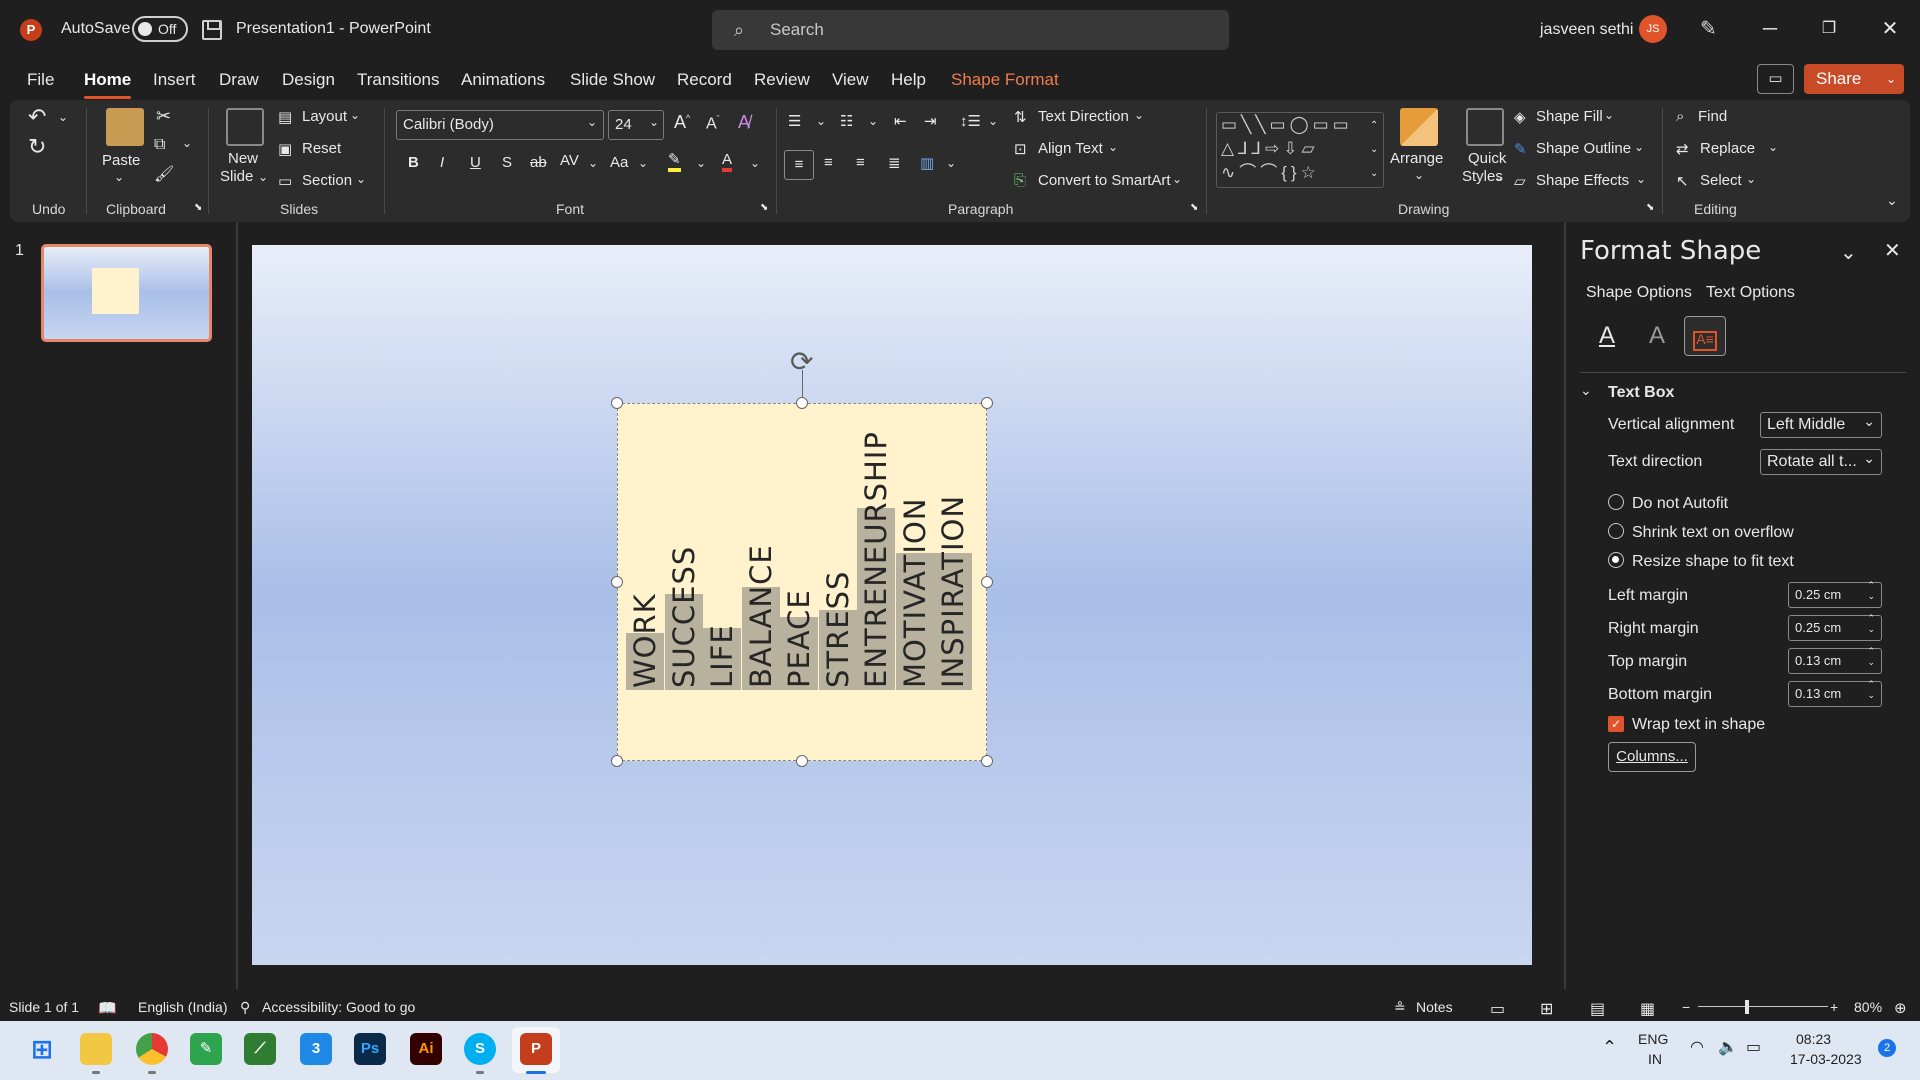 This screenshot has height=1080, width=1920. Describe the element at coordinates (236, 176) in the screenshot. I see `new-slide-label-2: Slide` at that location.